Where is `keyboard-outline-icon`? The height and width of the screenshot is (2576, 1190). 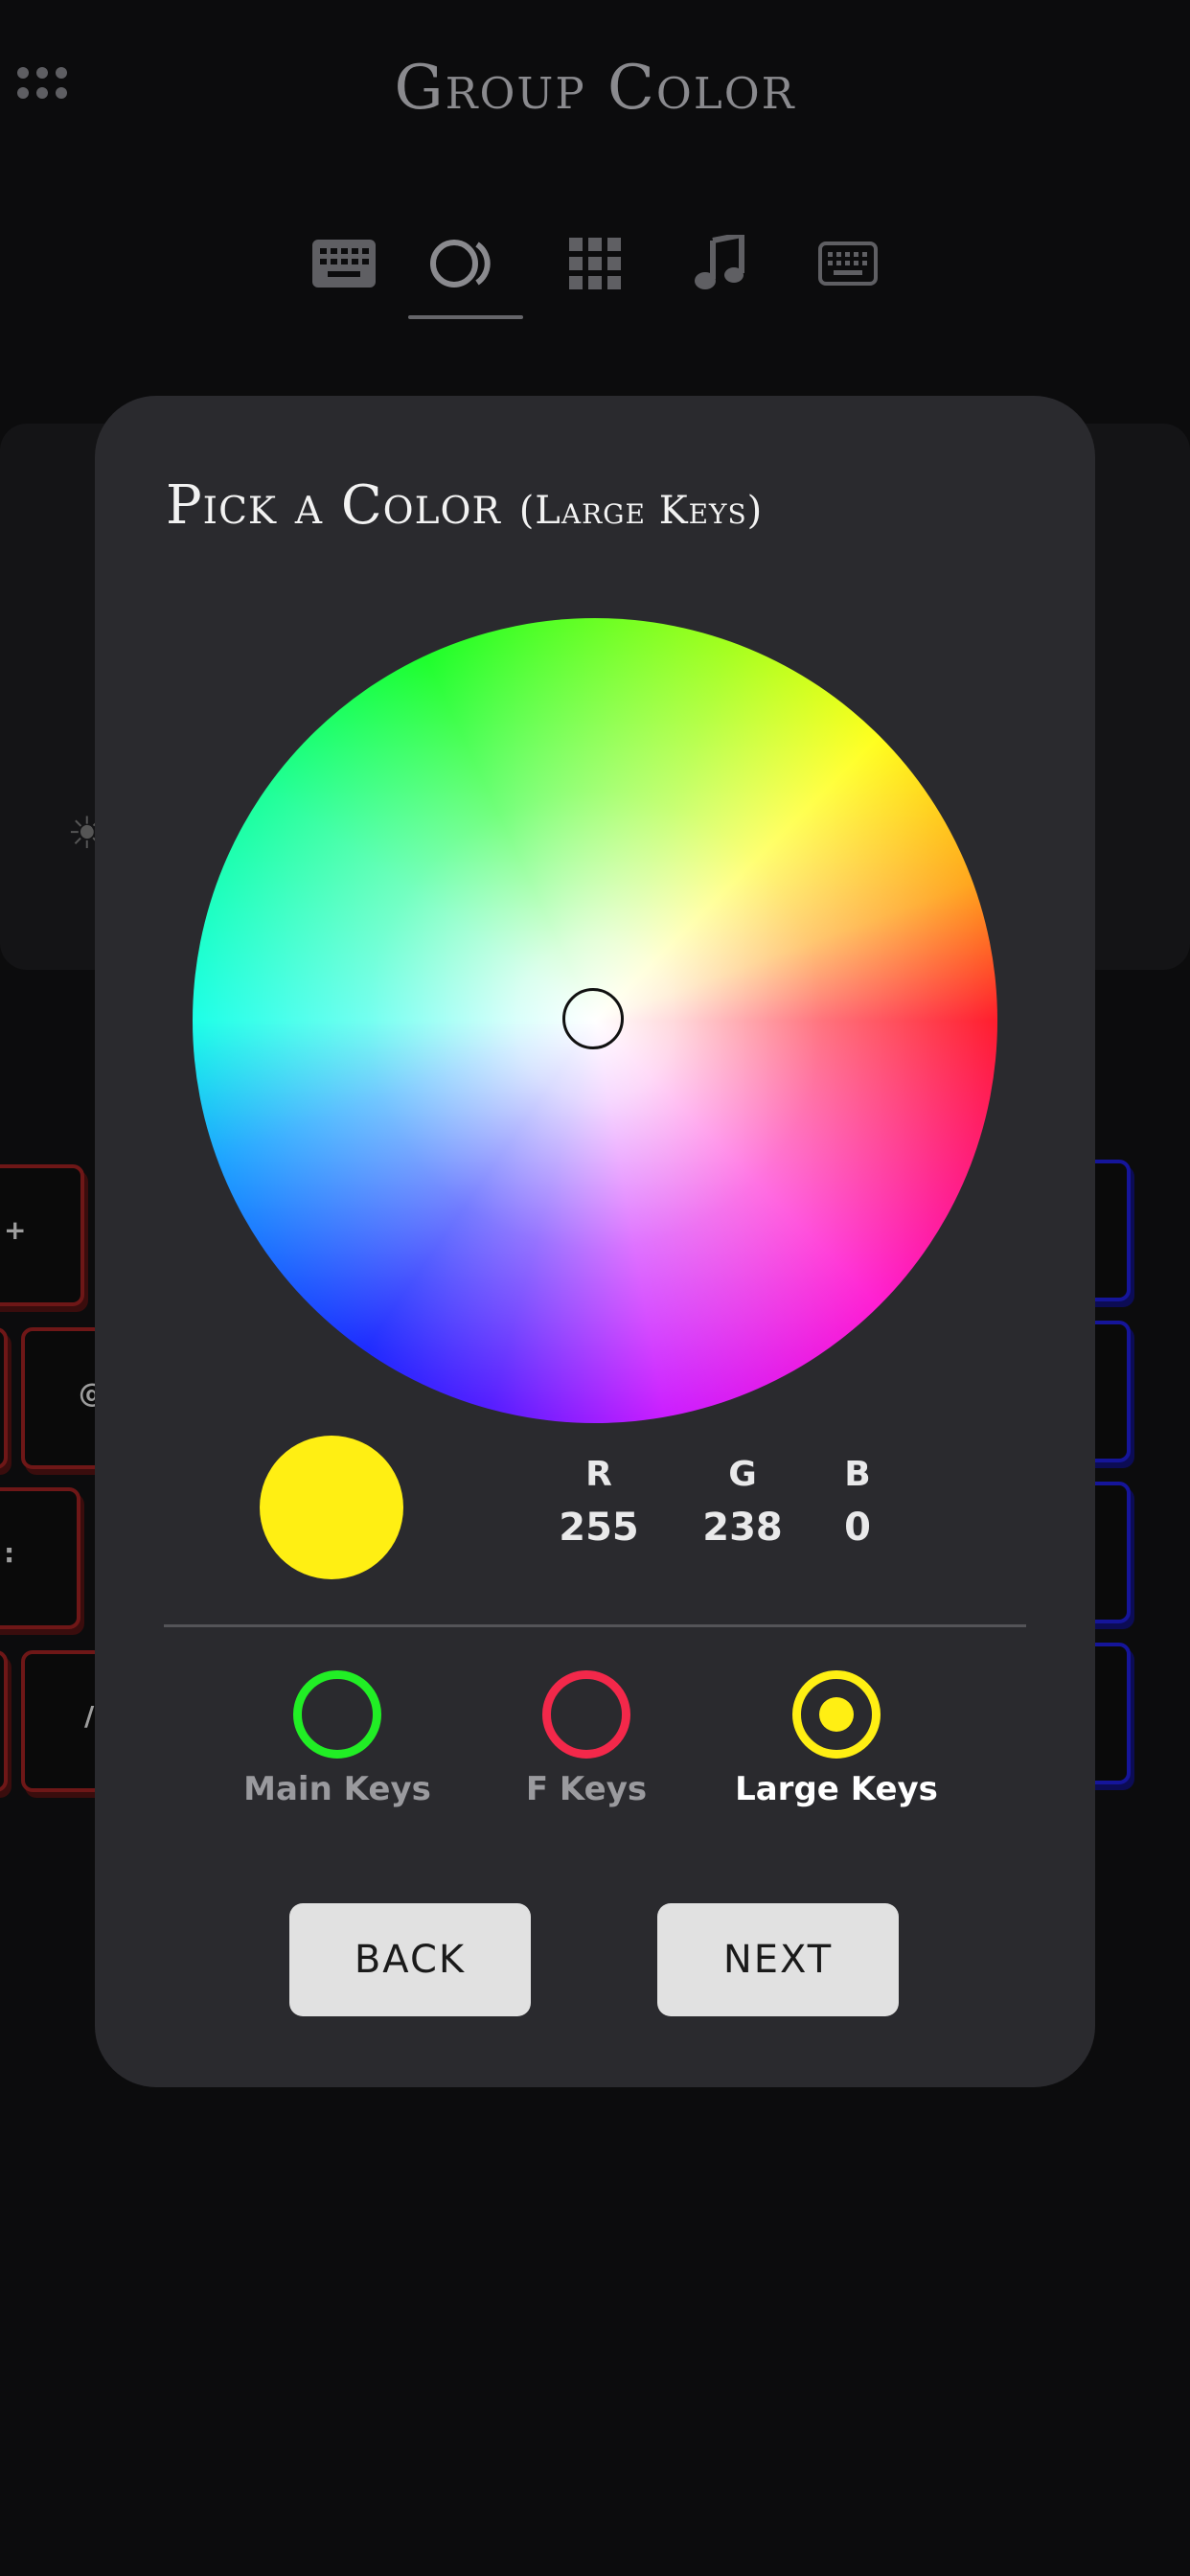
keyboard-outline-icon is located at coordinates (848, 264).